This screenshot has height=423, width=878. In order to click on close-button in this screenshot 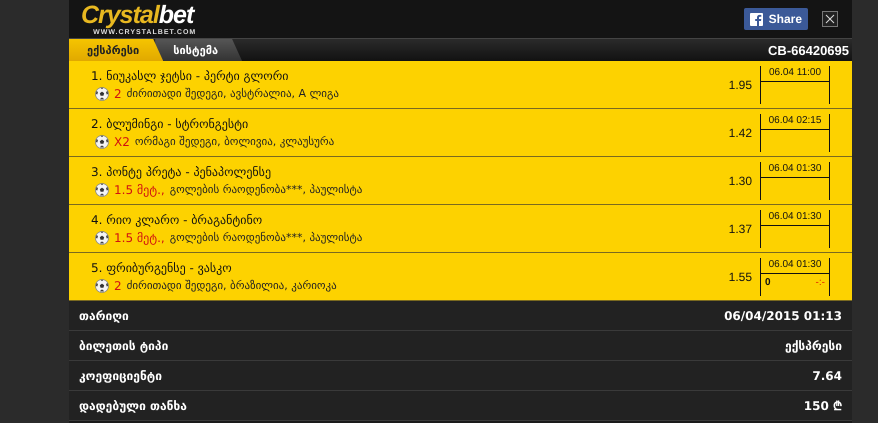, I will do `click(830, 19)`.